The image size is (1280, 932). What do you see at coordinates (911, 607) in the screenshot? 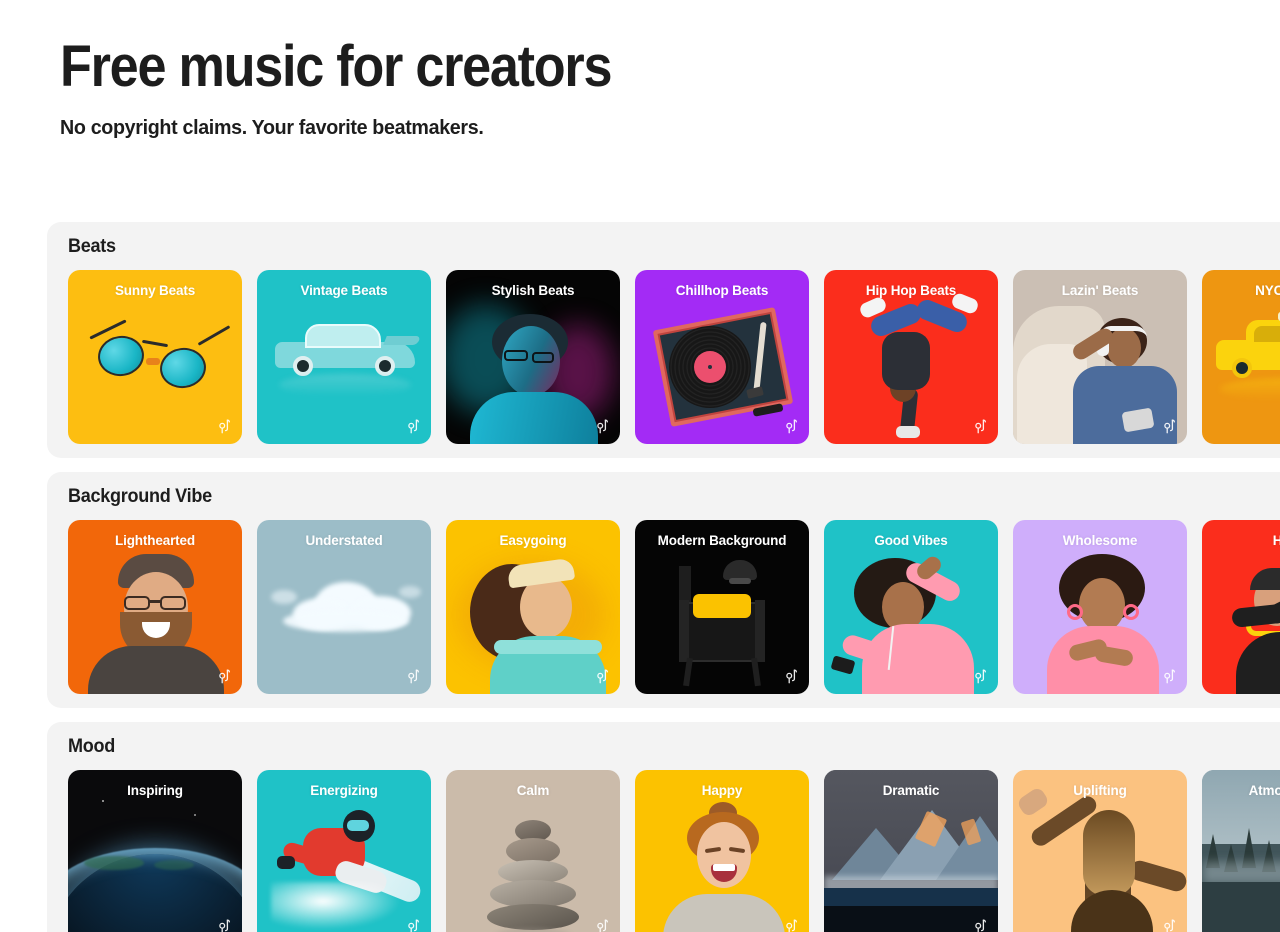
I see `playlist-card: Good Vibes` at bounding box center [911, 607].